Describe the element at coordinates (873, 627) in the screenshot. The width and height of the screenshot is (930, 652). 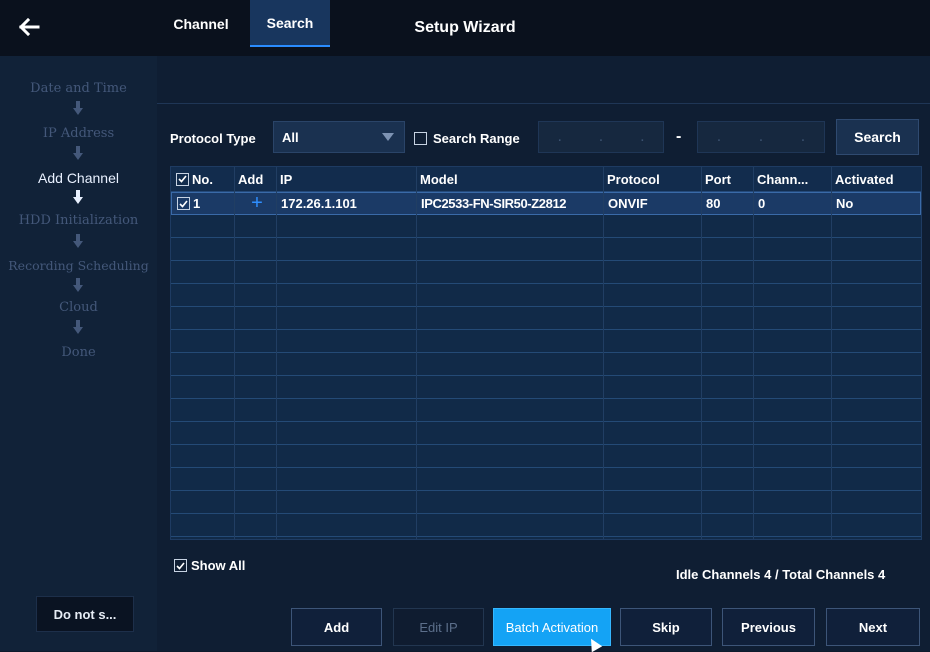
I see `next-button: Next` at that location.